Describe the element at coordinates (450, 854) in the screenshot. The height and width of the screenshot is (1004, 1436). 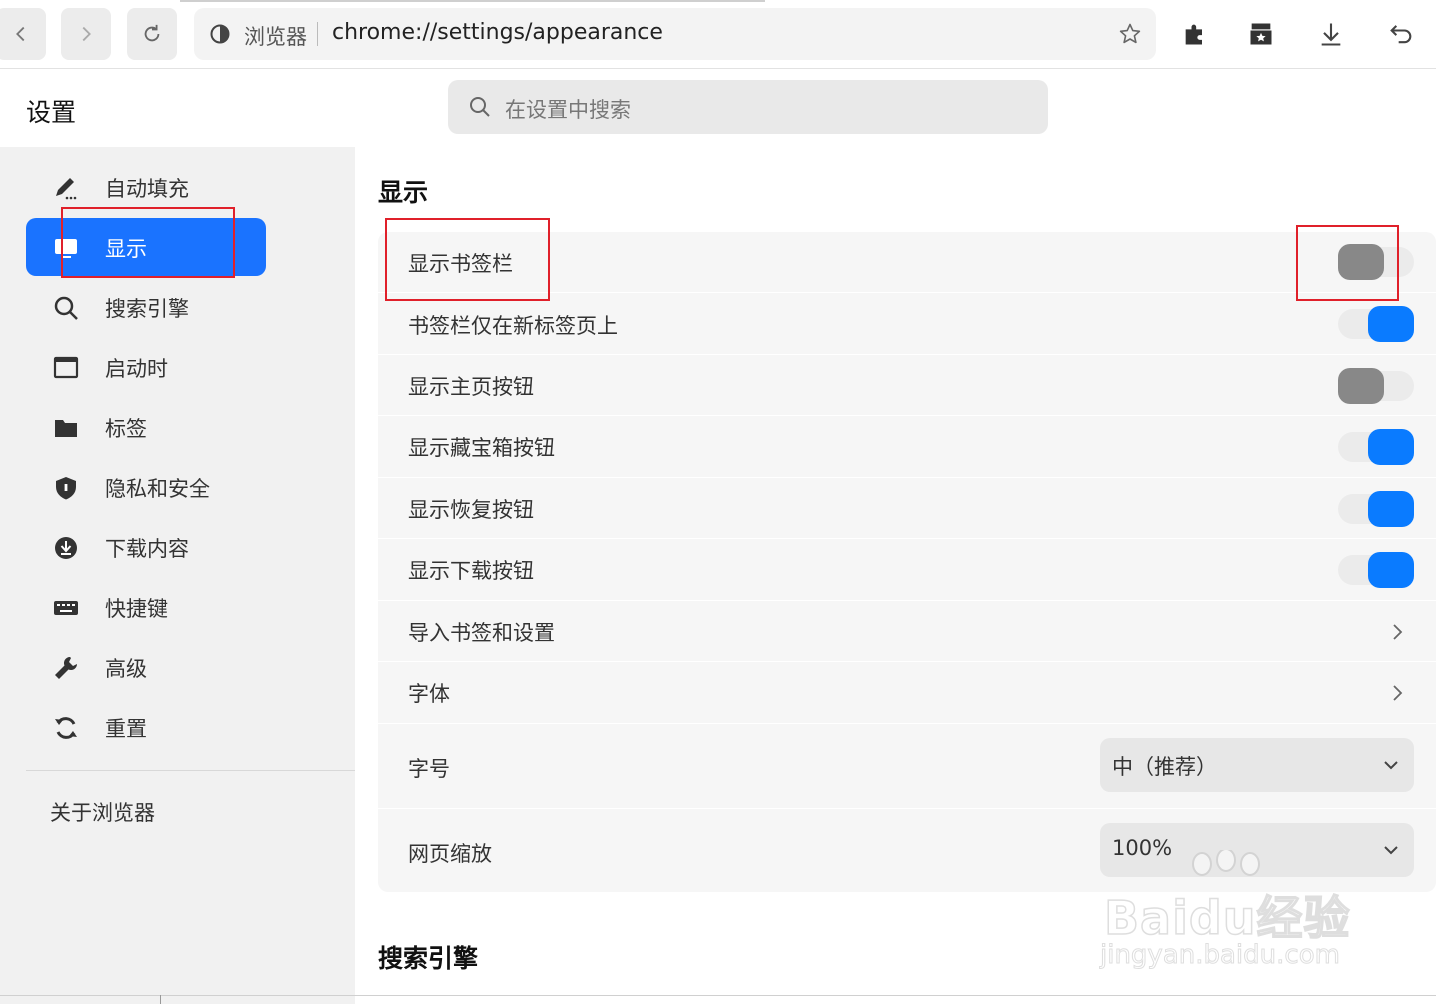
I see `setting-label: 网页缩放` at that location.